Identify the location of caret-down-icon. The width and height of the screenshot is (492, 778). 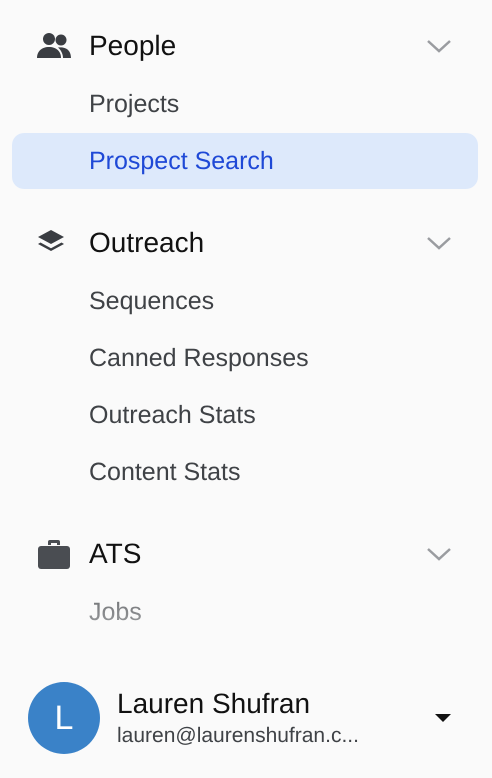
(443, 718).